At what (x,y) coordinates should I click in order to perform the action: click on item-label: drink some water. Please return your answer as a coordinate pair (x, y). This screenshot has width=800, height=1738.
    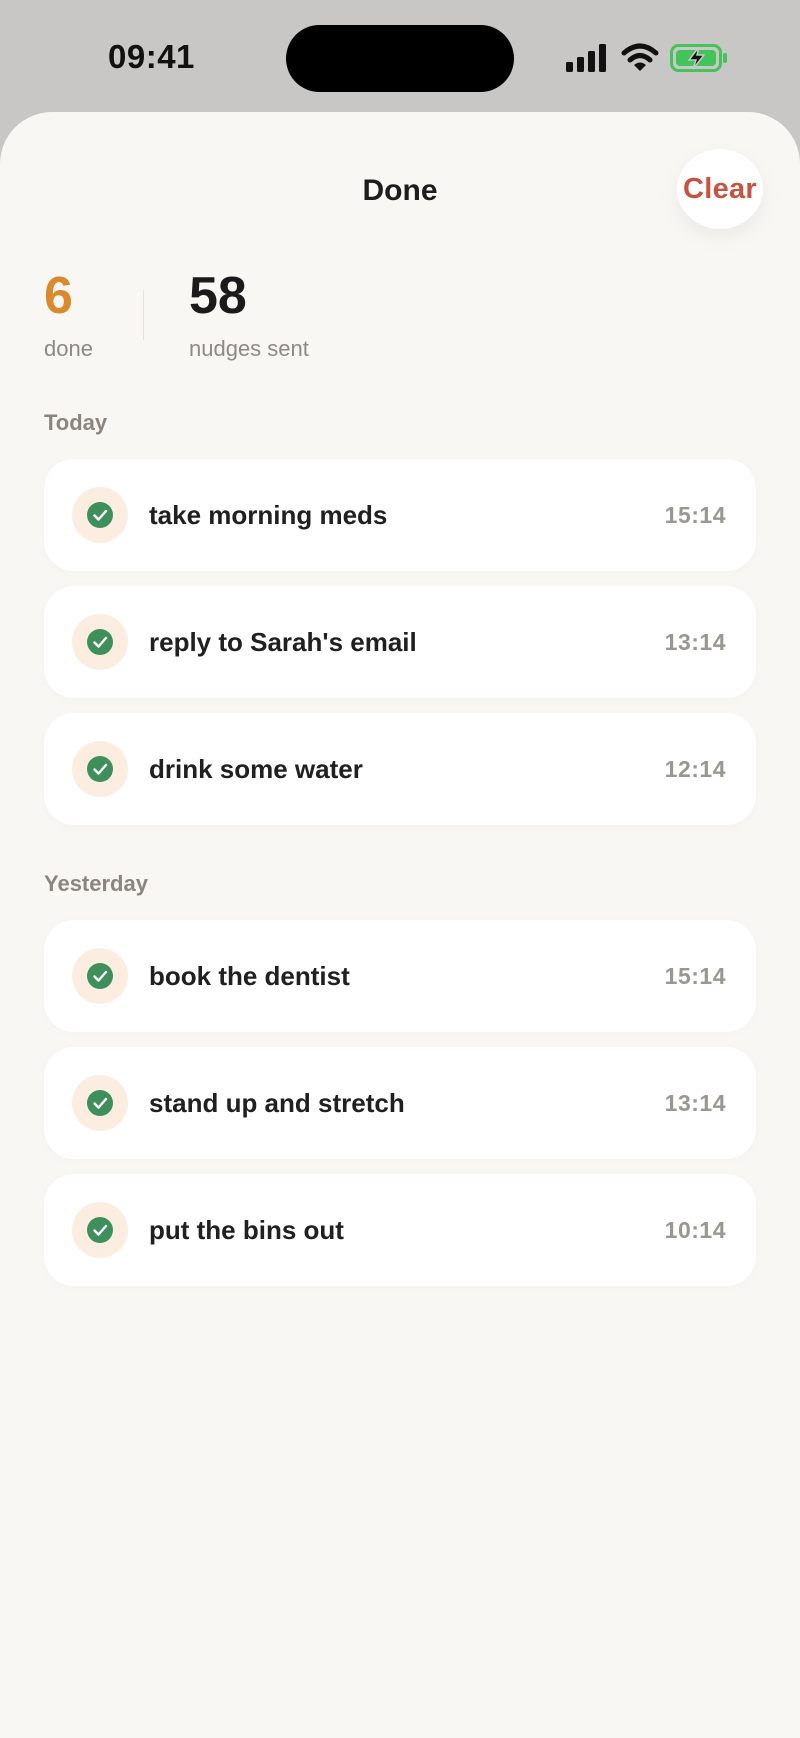
    Looking at the image, I should click on (256, 769).